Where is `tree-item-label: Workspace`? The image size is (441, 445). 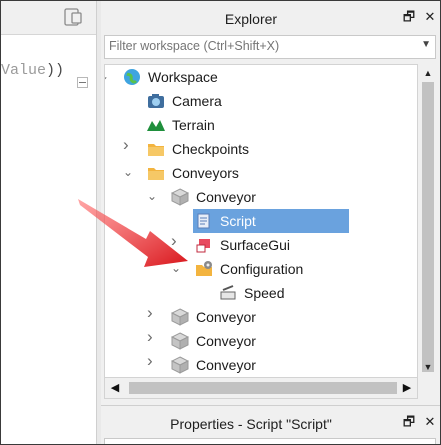
tree-item-label: Workspace is located at coordinates (183, 77).